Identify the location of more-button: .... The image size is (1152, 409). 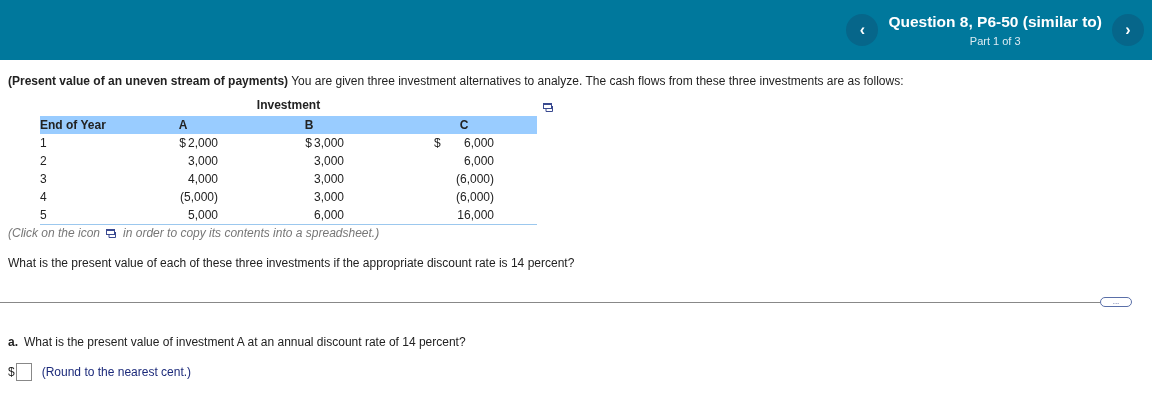
(1116, 302).